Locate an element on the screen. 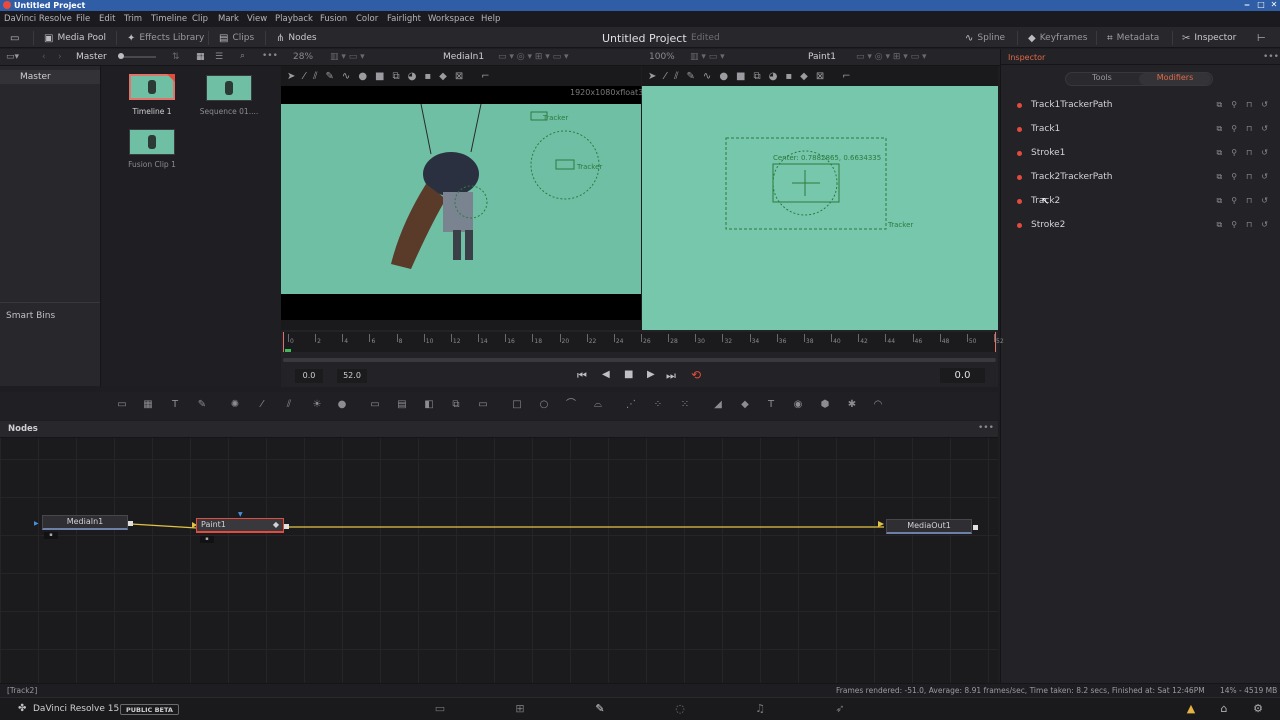  fusion-page-icon: ✎ is located at coordinates (600, 709).